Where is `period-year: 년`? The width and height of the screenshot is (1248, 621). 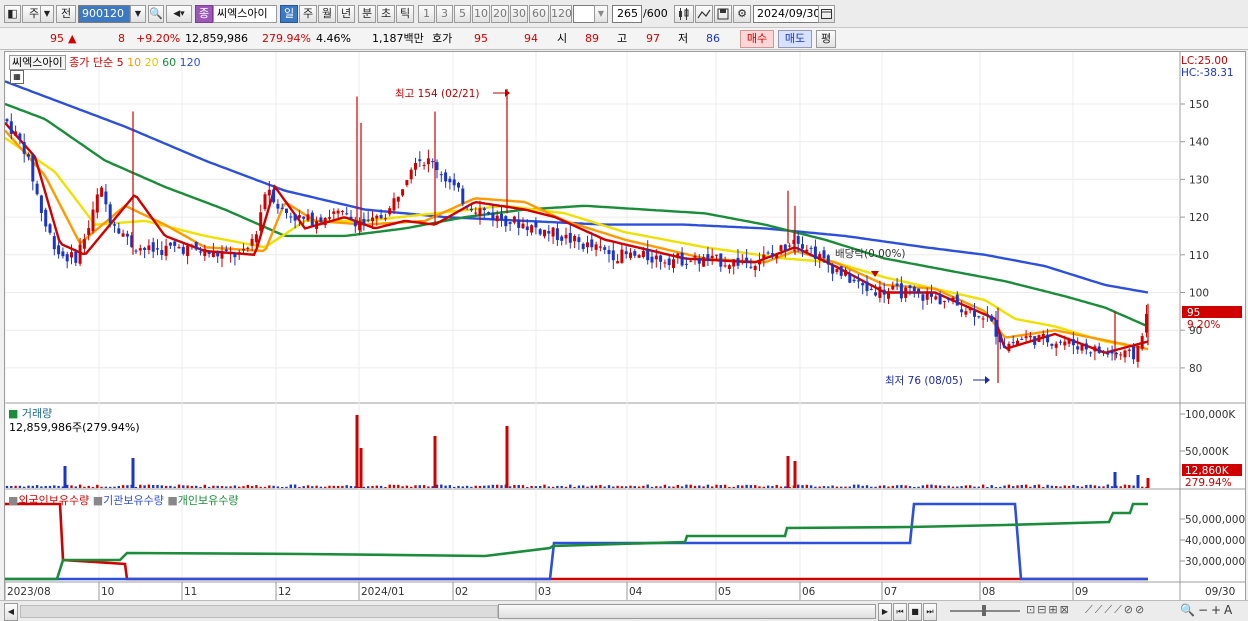 period-year: 년 is located at coordinates (346, 14).